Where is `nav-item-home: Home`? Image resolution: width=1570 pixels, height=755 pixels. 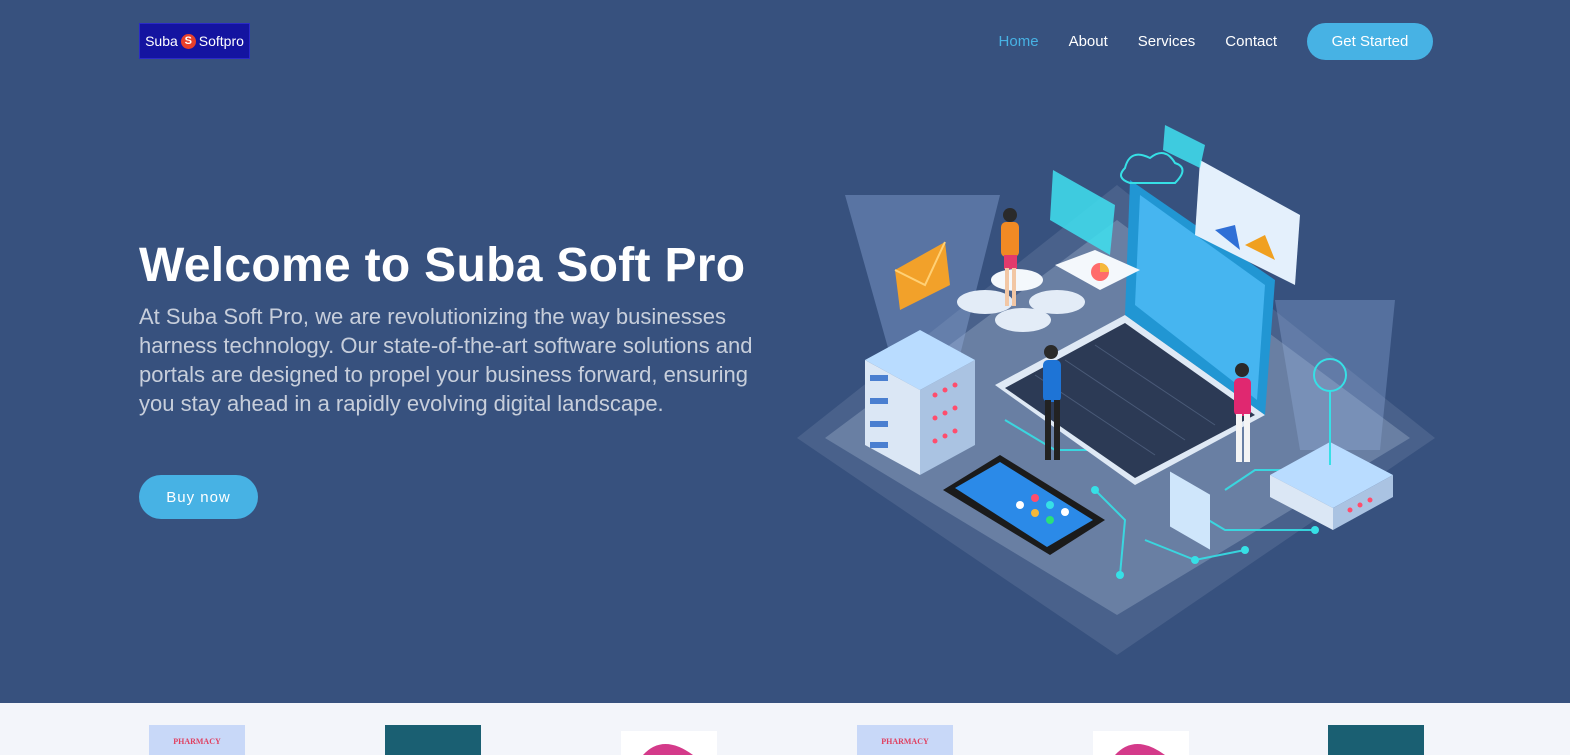 nav-item-home: Home is located at coordinates (1019, 41).